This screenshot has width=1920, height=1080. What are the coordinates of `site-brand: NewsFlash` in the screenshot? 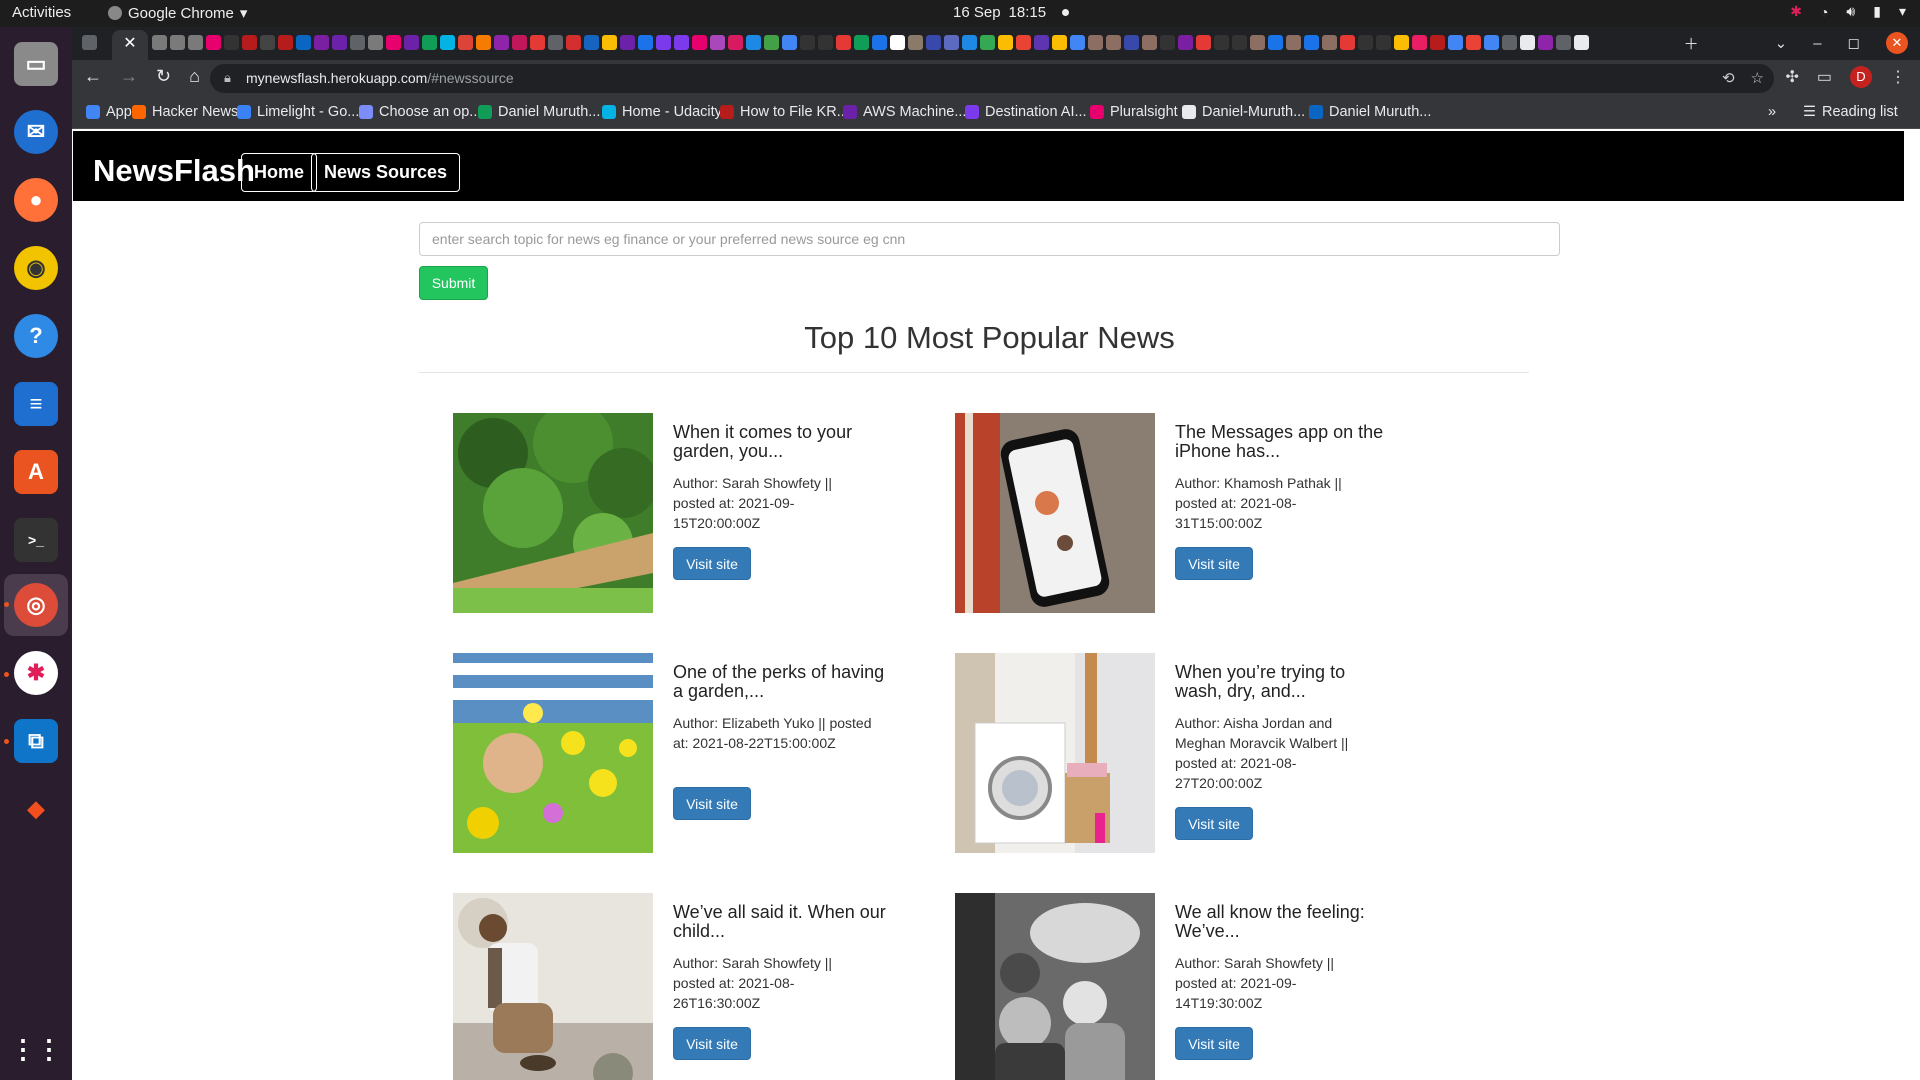 It's located at (174, 171).